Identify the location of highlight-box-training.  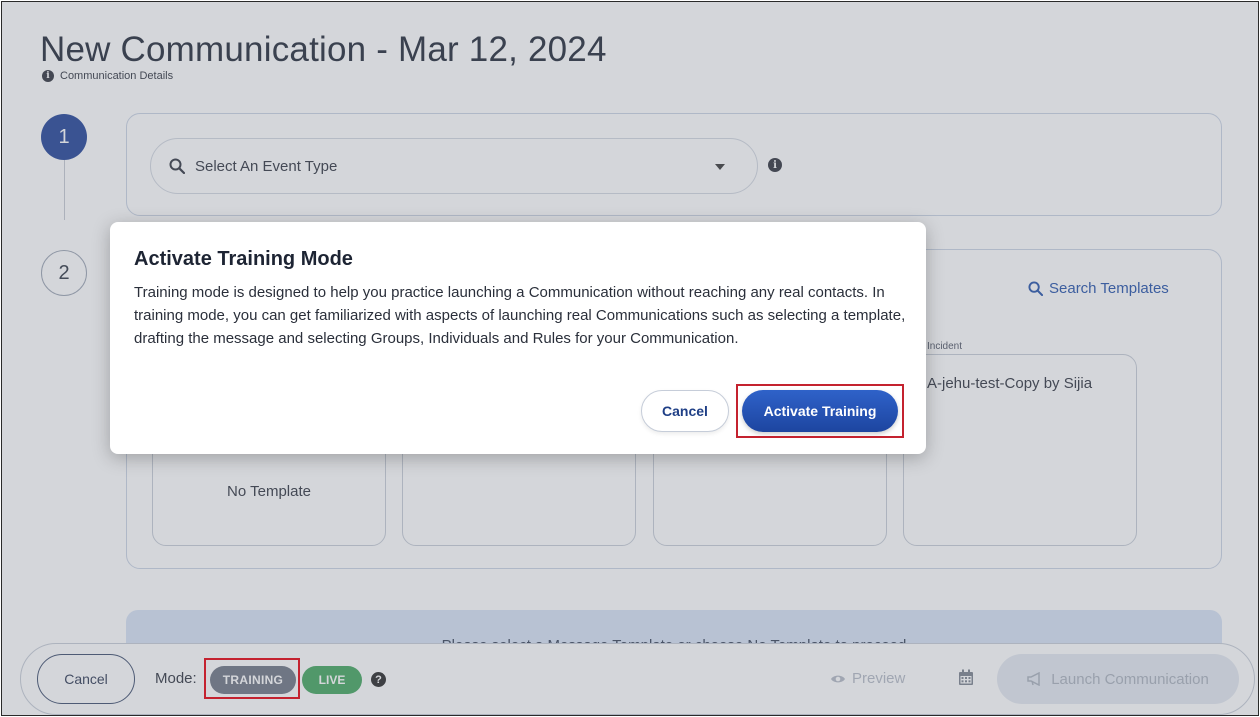
(252, 678).